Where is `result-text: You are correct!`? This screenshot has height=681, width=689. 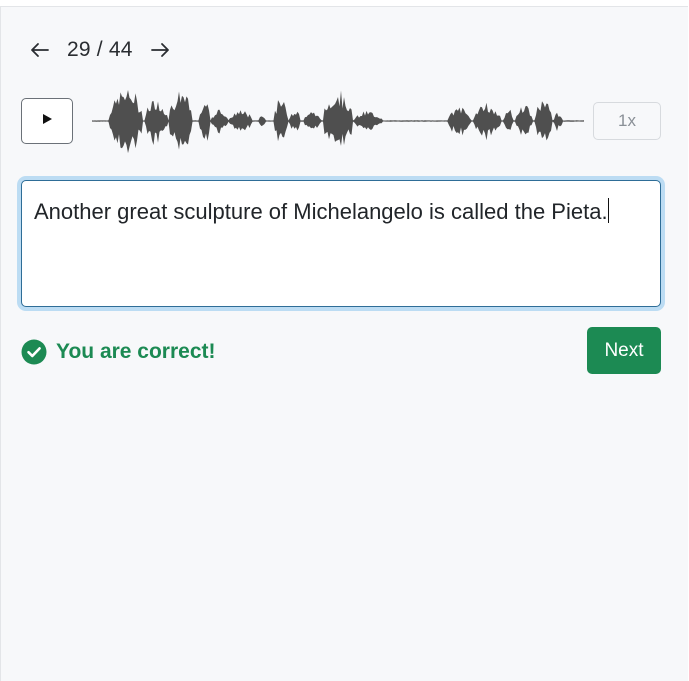
result-text: You are correct! is located at coordinates (136, 351).